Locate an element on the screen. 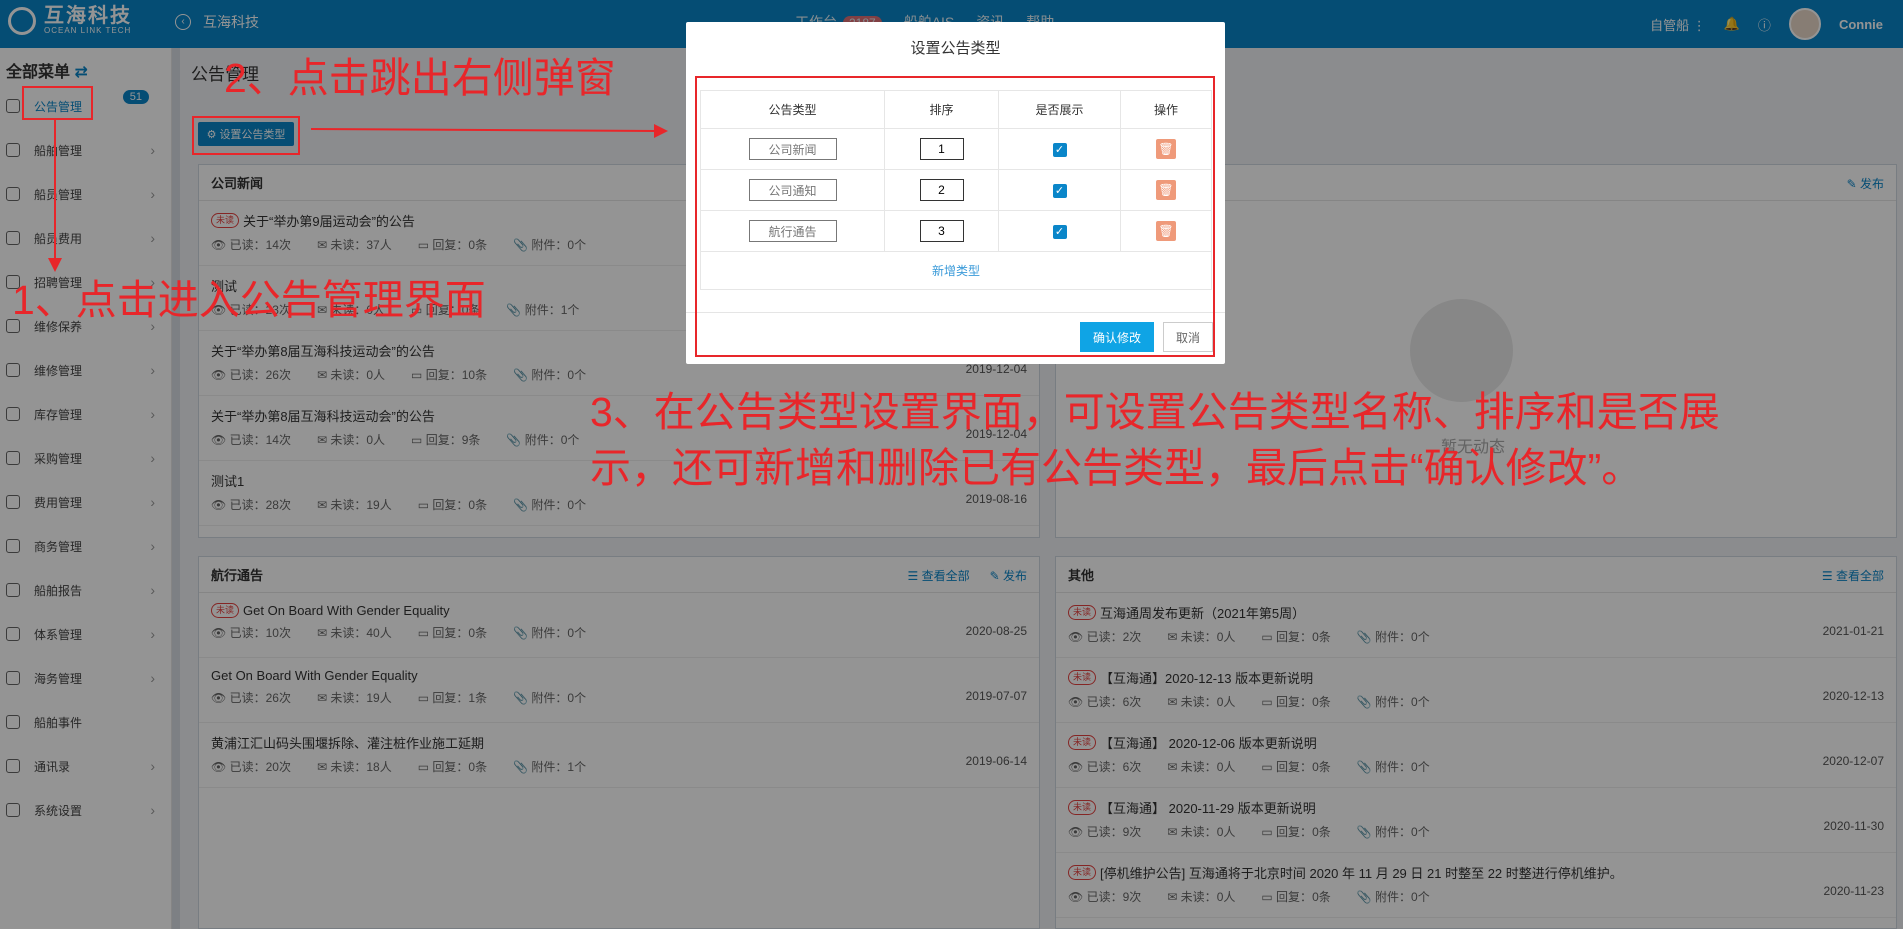  modal-title: 设置公告类型 is located at coordinates (955, 48).